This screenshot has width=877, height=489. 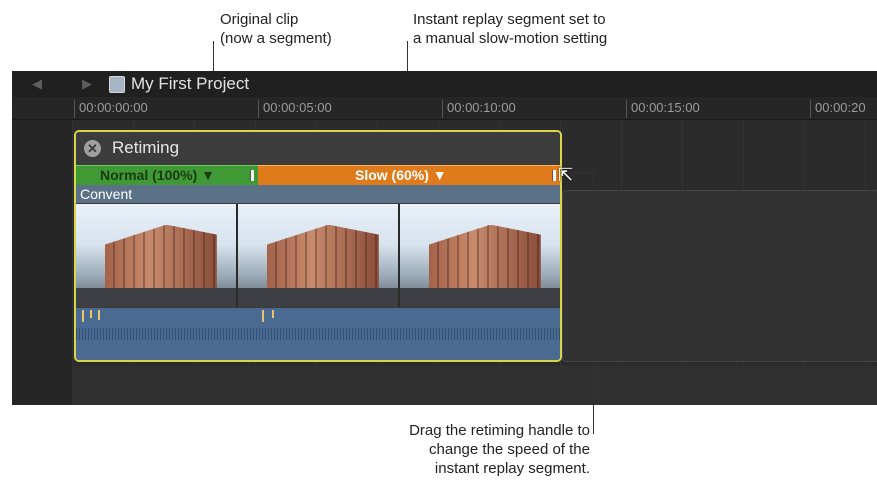 What do you see at coordinates (663, 109) in the screenshot?
I see `timecode-label: 00:00:15:00` at bounding box center [663, 109].